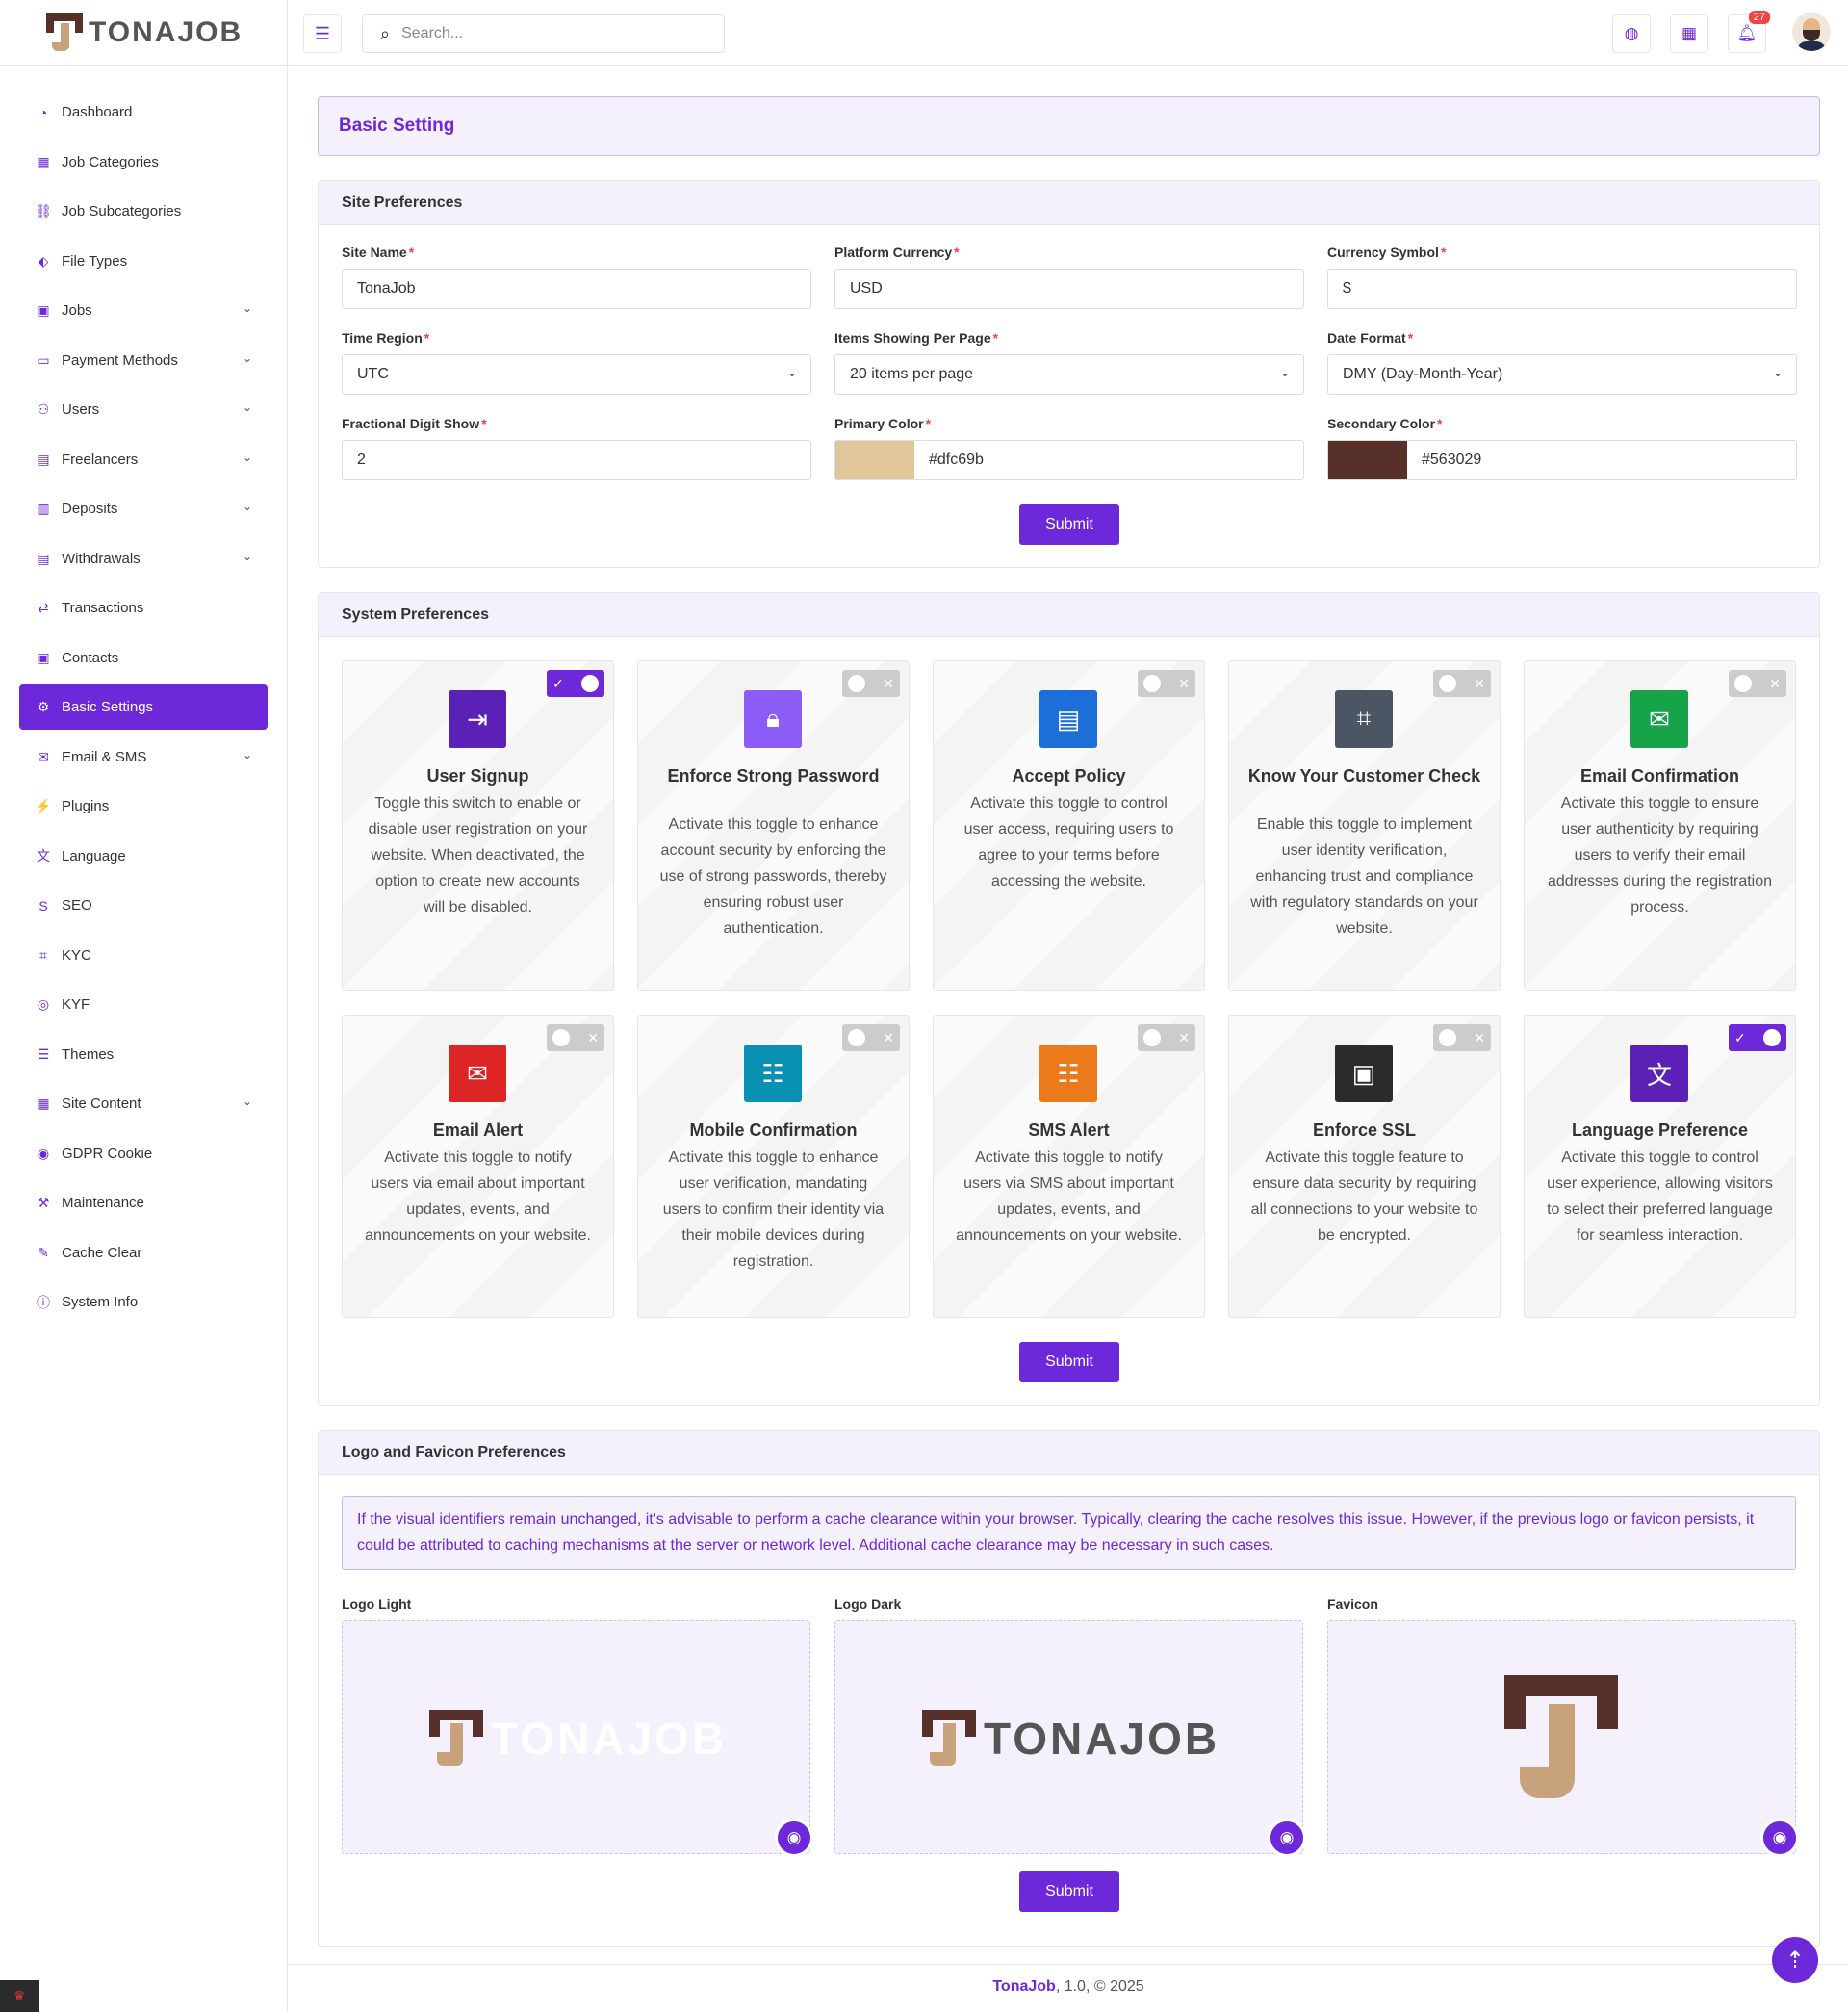 The height and width of the screenshot is (2012, 1848). I want to click on face-scan-icon: ⌗, so click(1364, 719).